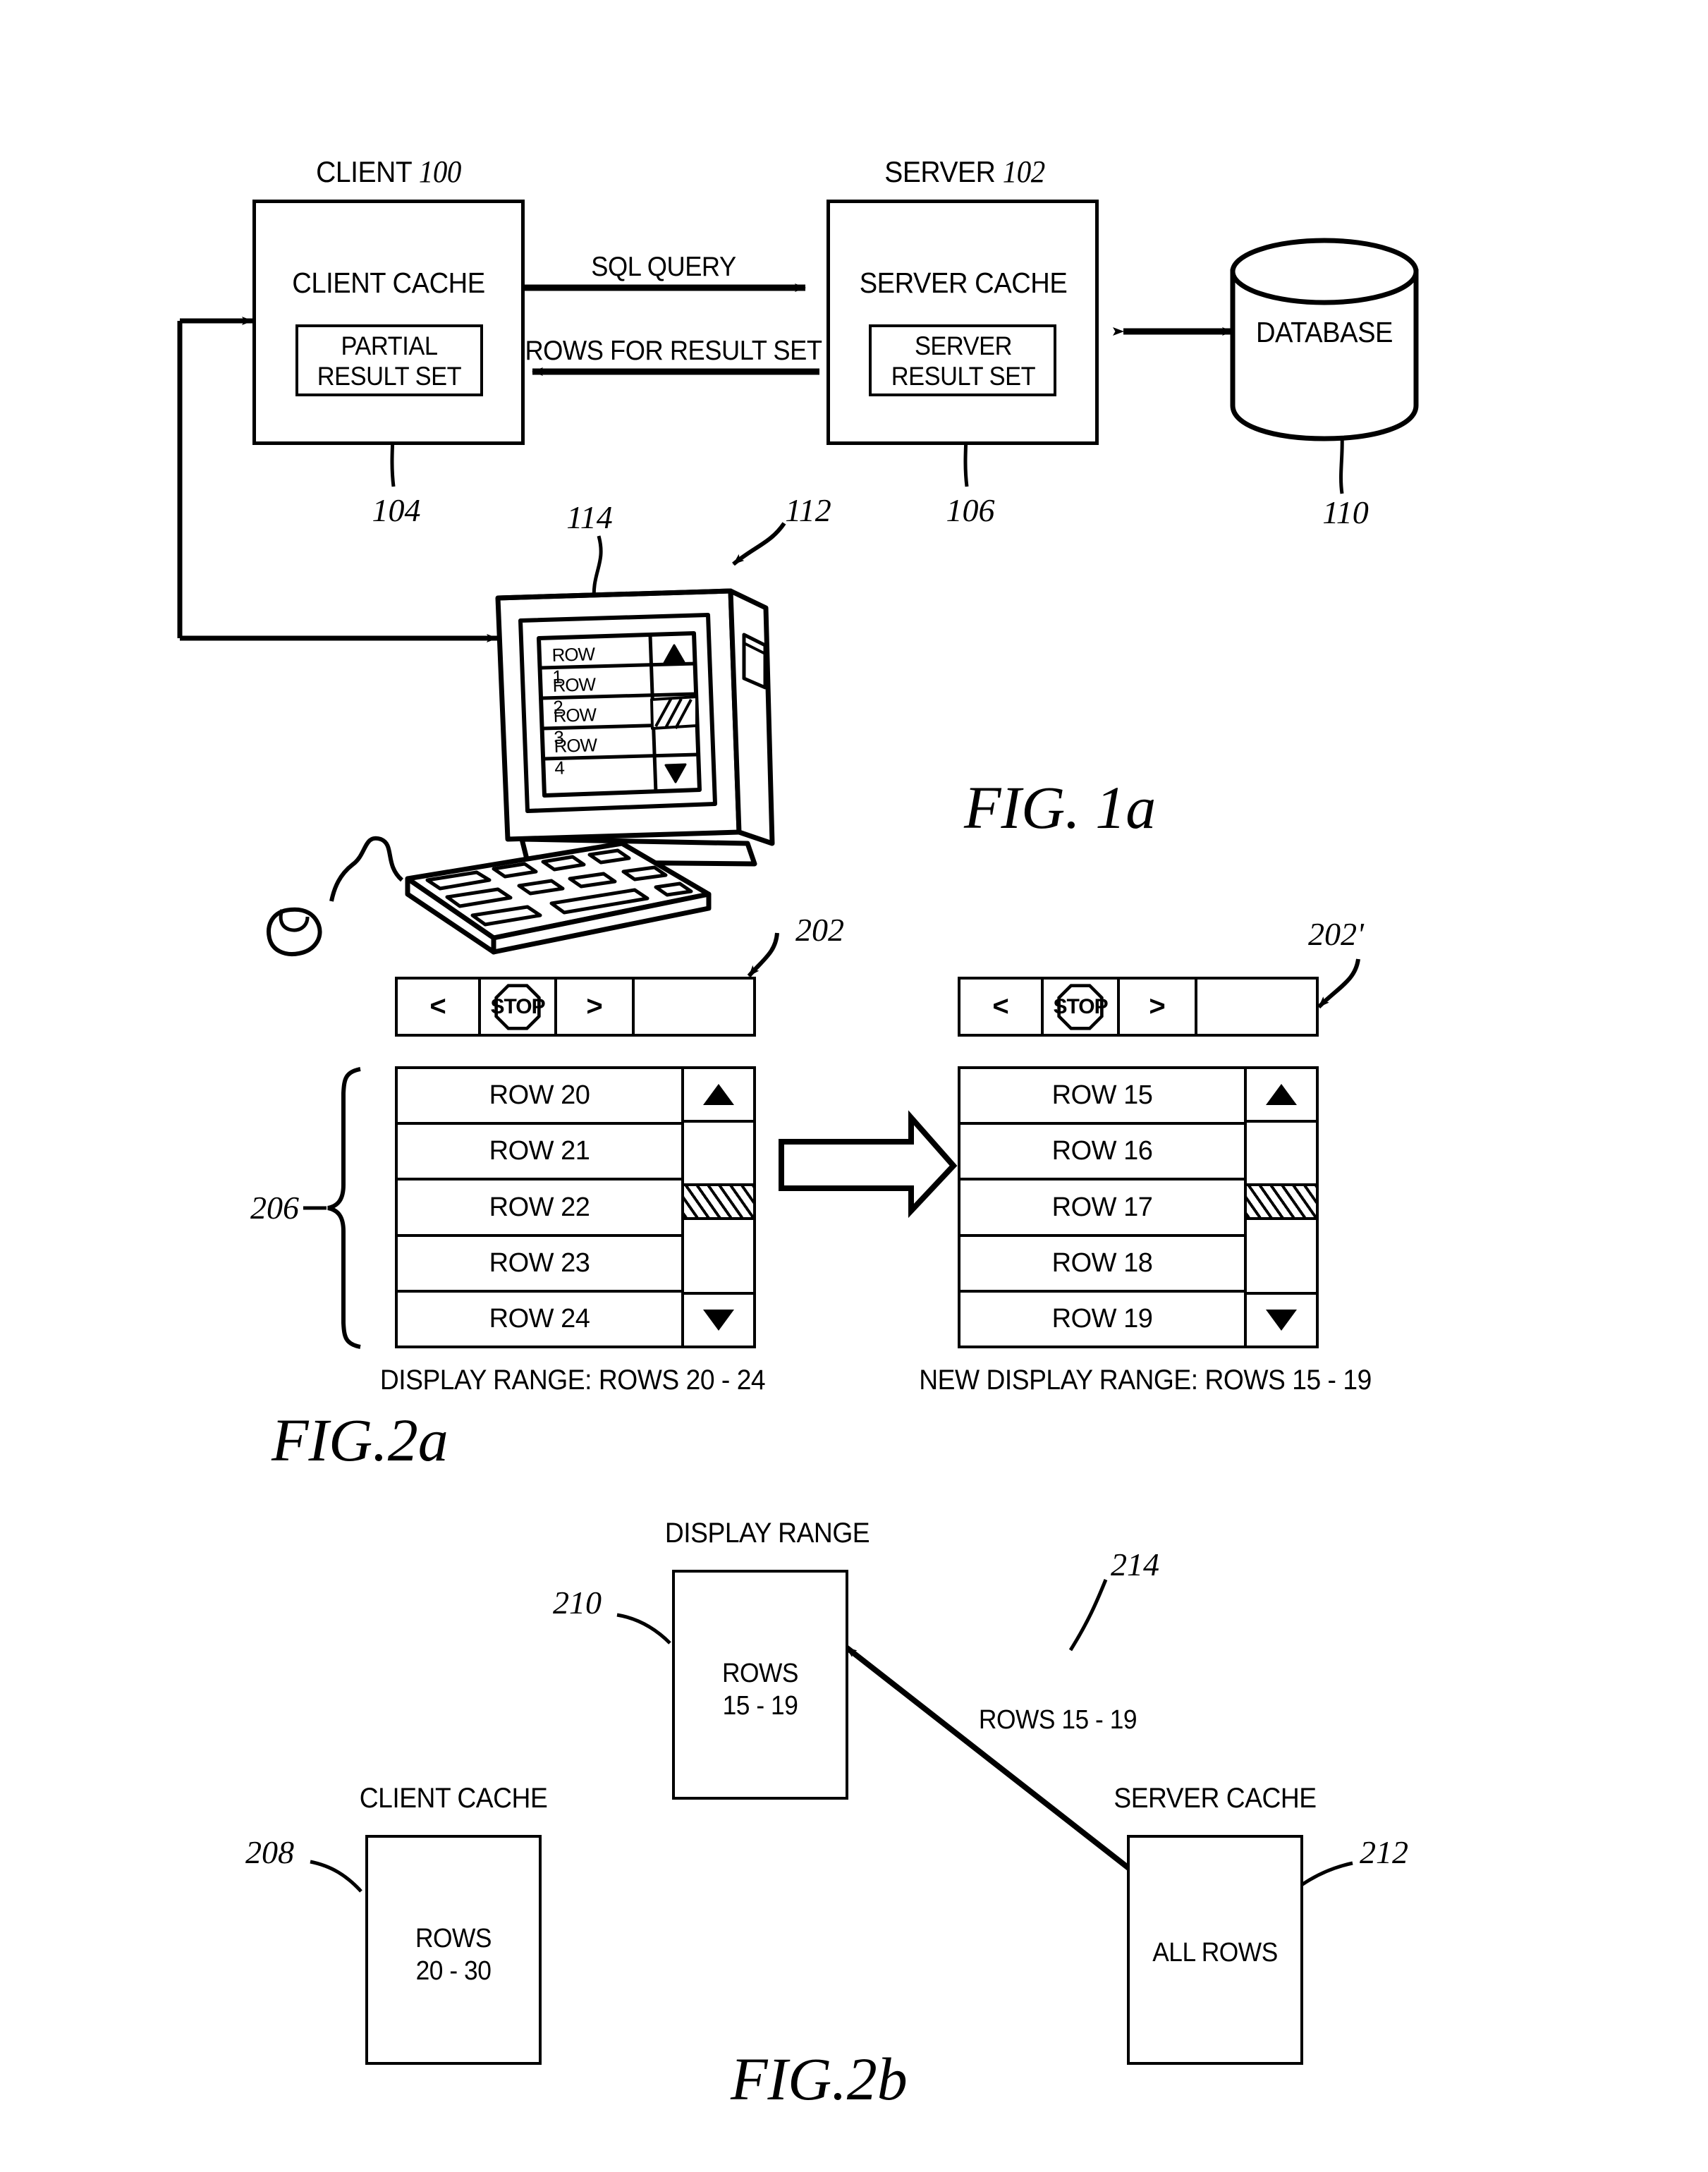 The image size is (1708, 2172). I want to click on table-row: ROW 22, so click(539, 1208).